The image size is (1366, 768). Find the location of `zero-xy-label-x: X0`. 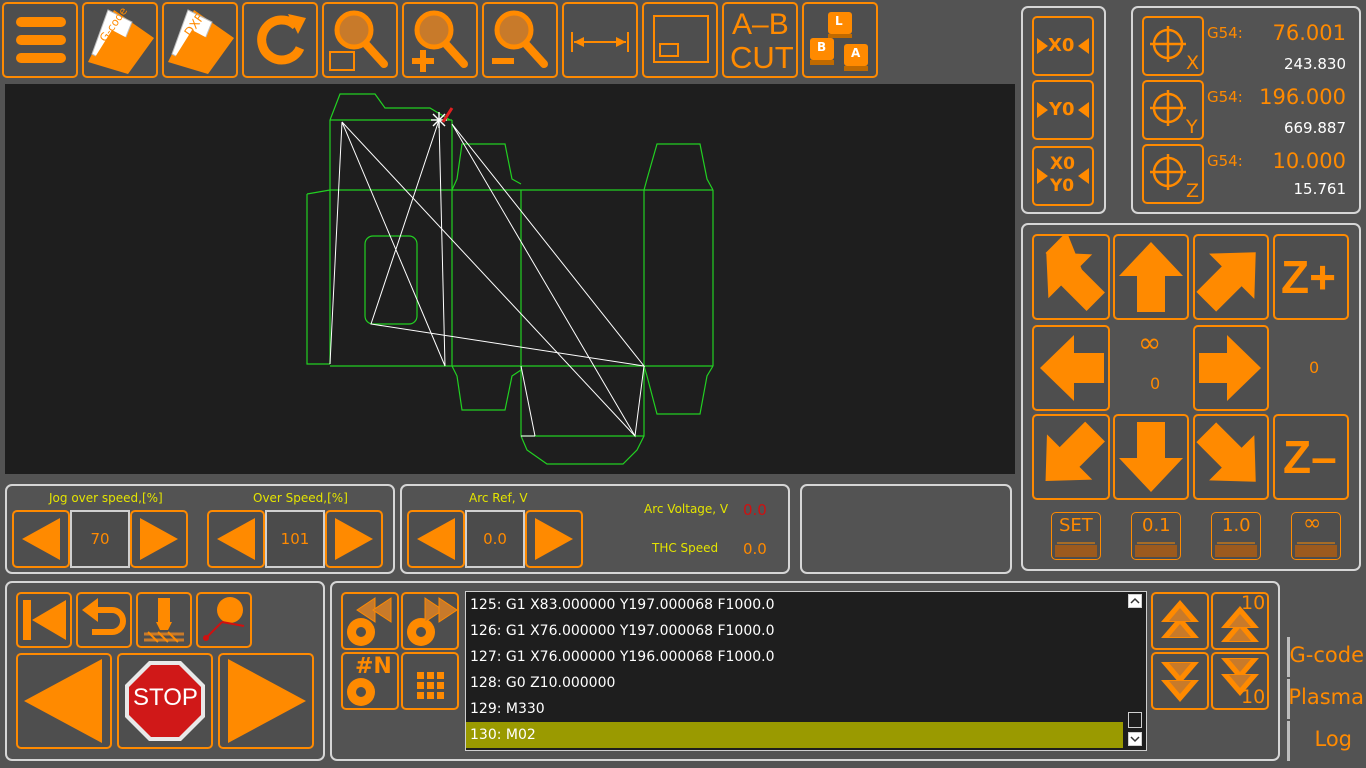

zero-xy-label-x: X0 is located at coordinates (1062, 164).